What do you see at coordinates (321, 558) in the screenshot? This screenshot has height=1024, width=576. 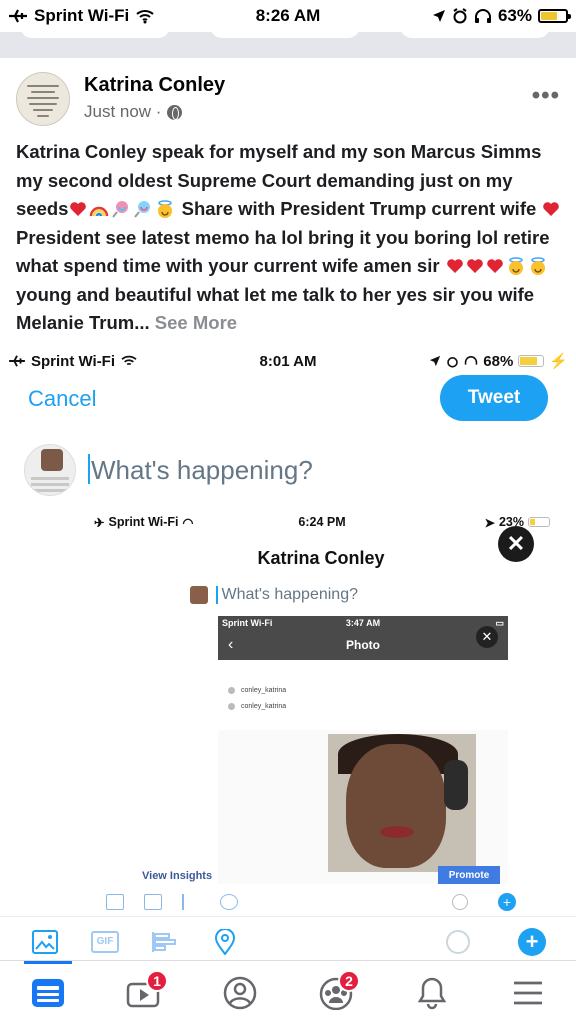 I see `nested-title: Katrina Conley` at bounding box center [321, 558].